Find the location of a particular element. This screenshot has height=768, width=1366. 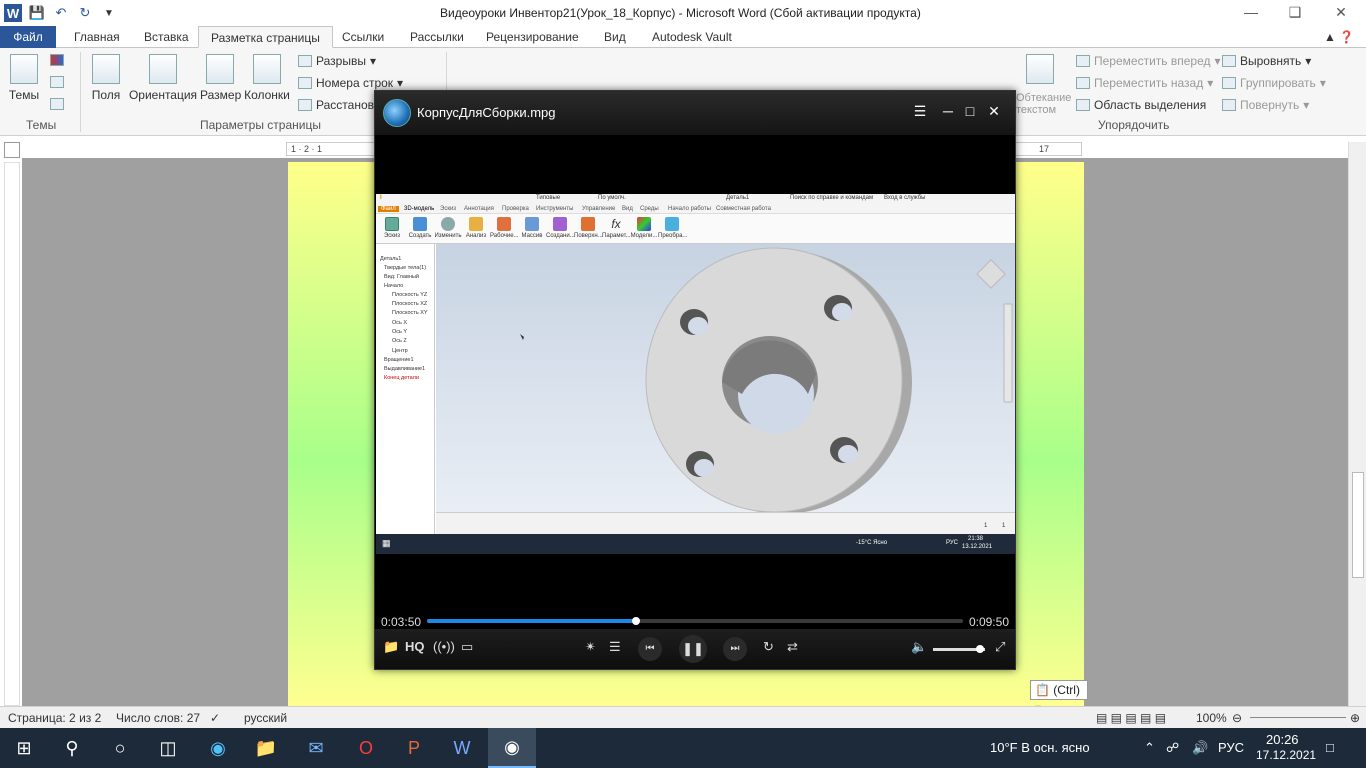

scrollbar-thumb is located at coordinates (1358, 525).